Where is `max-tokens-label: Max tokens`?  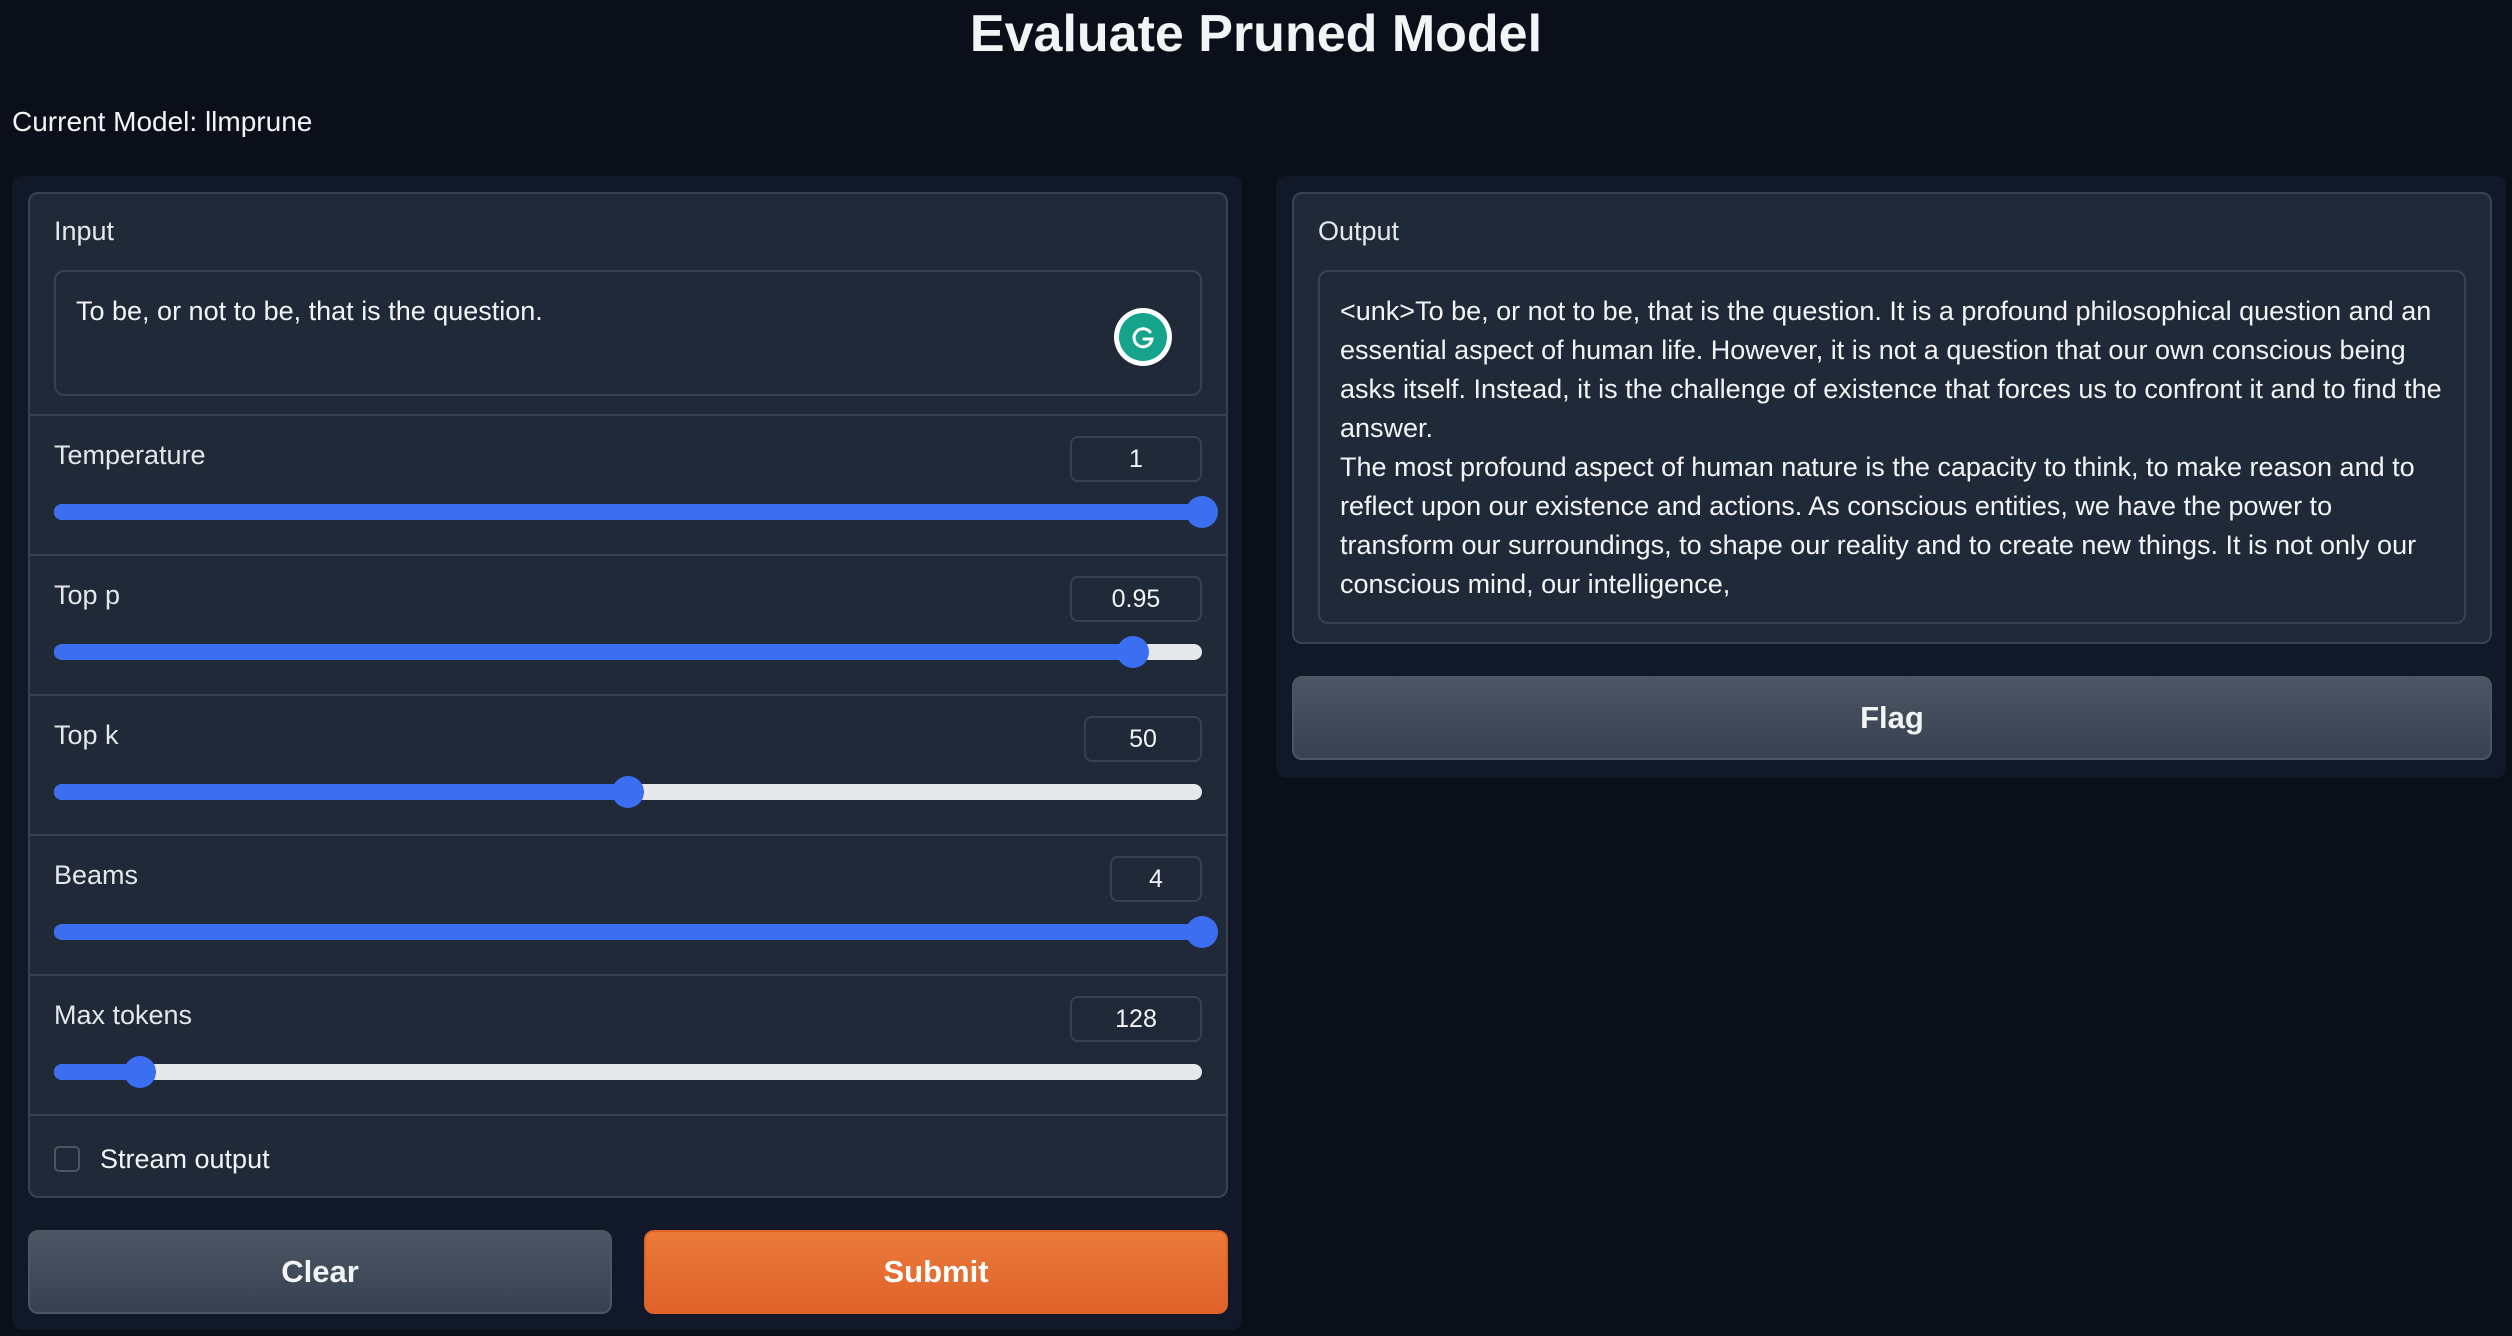 max-tokens-label: Max tokens is located at coordinates (123, 1015).